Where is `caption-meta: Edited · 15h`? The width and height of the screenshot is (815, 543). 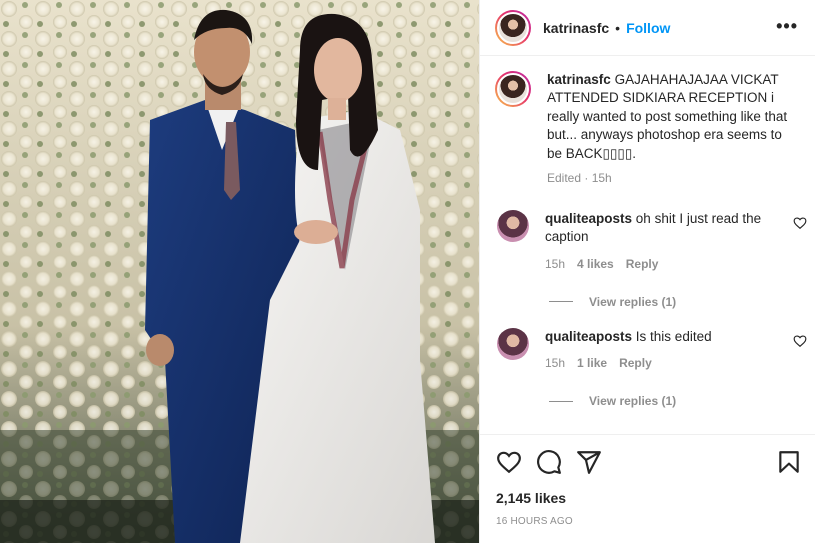
caption-meta: Edited · 15h is located at coordinates (579, 178).